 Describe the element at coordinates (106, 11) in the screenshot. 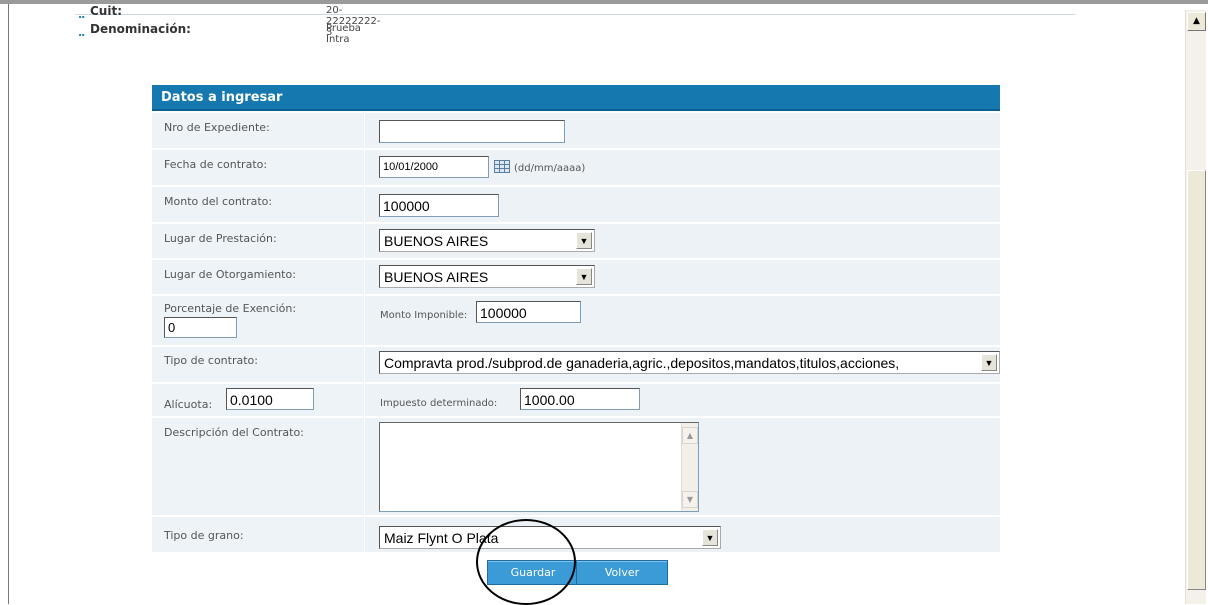

I see `cuit-label: Cuit:` at that location.